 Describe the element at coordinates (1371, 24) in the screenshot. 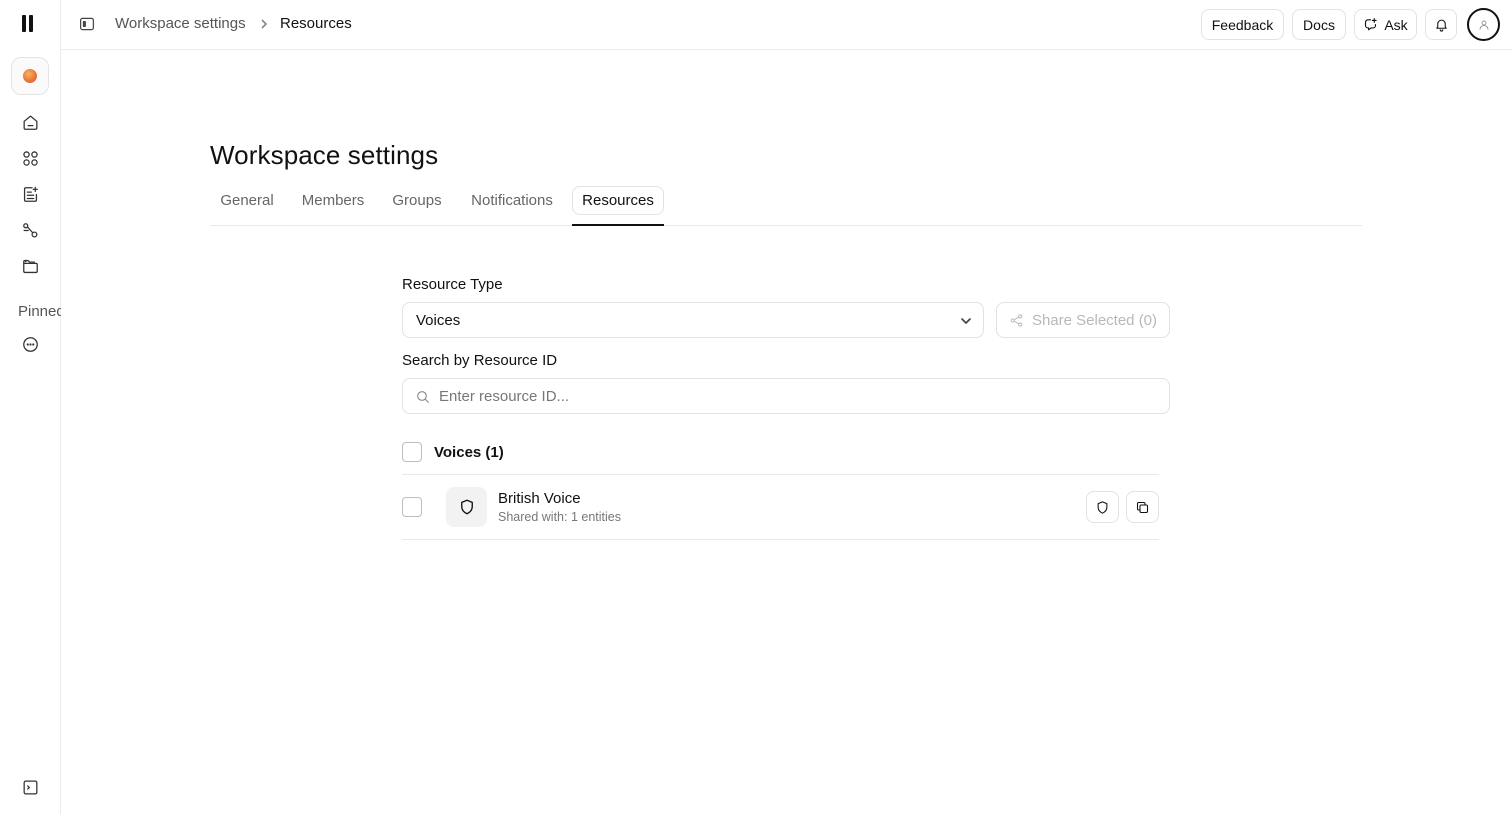

I see `chat-plus-icon` at that location.